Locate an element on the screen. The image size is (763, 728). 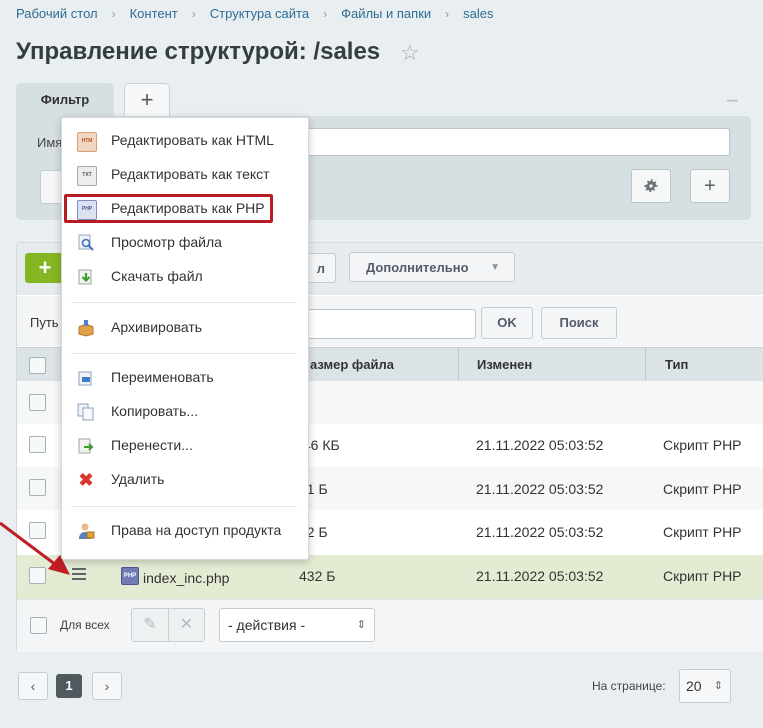
column-changed: Изменен is located at coordinates (504, 365).